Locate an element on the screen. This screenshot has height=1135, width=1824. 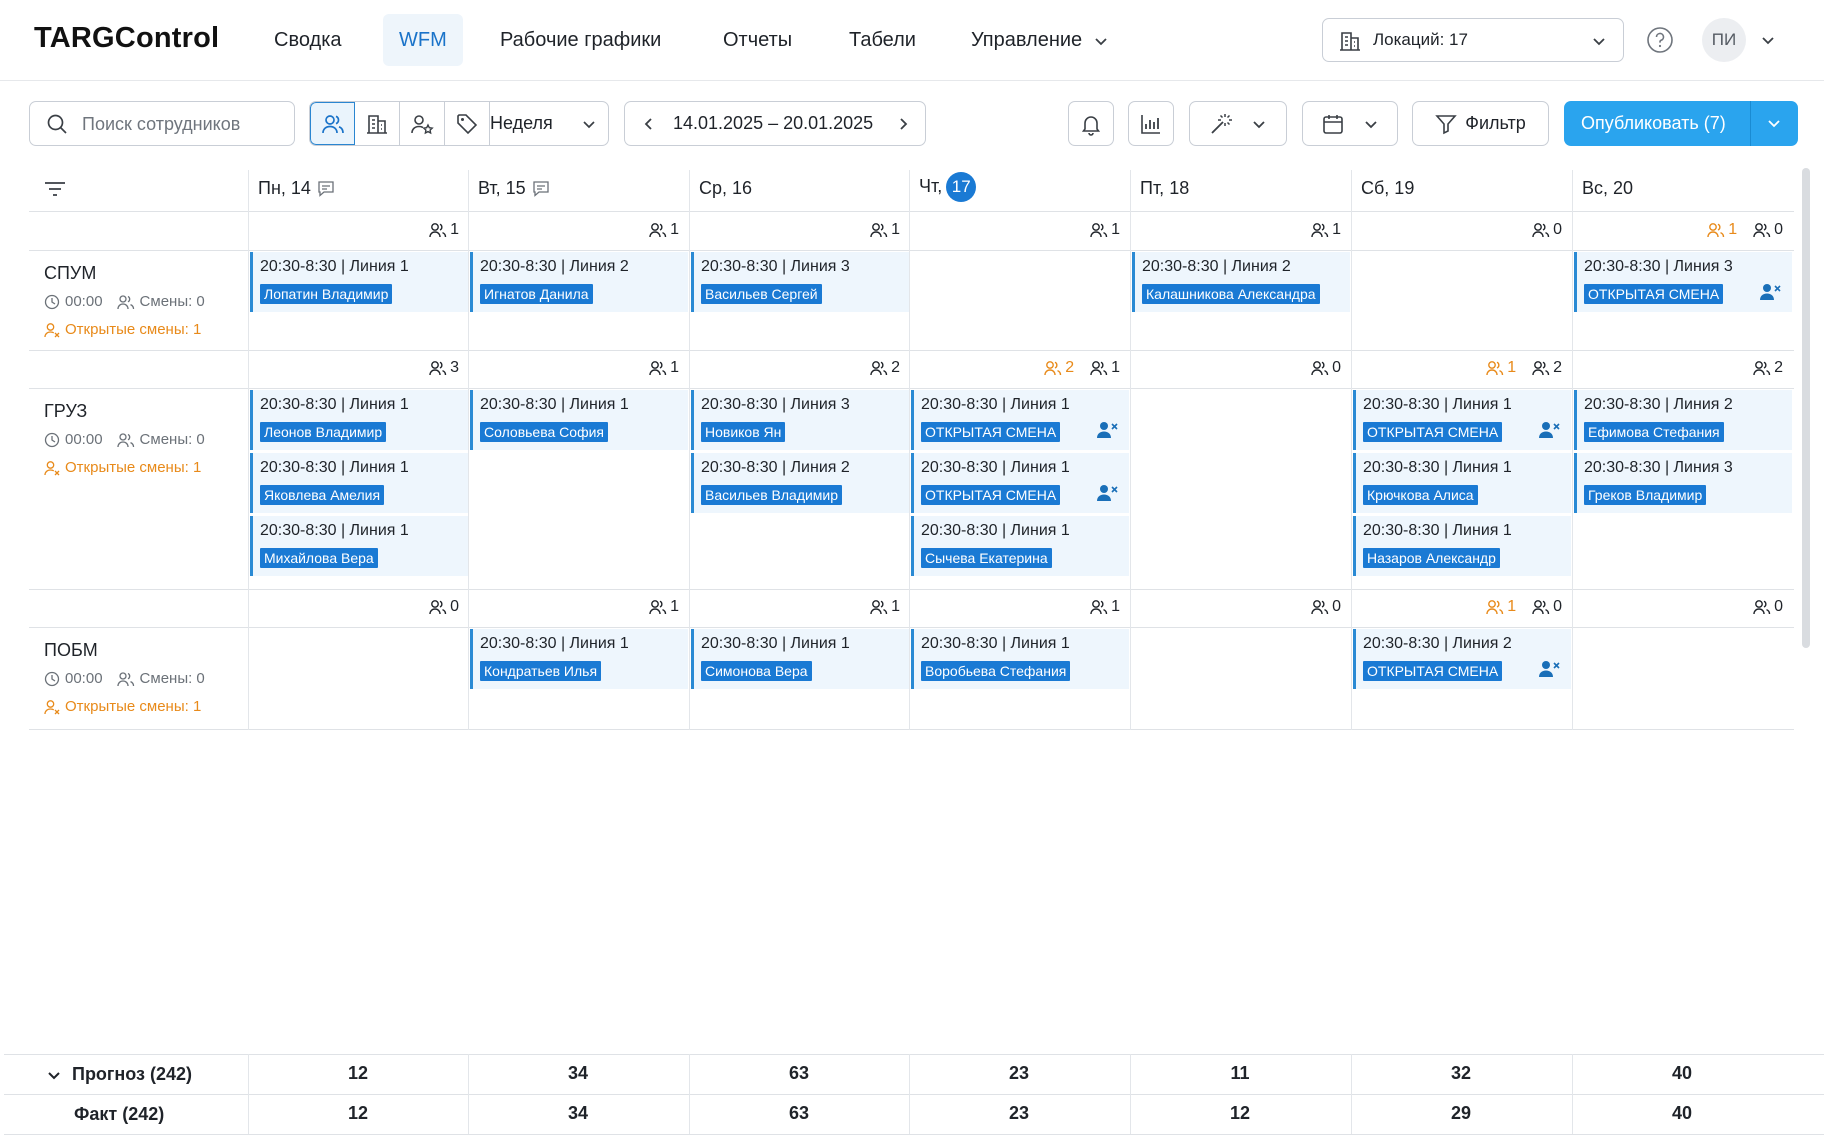
day-header: Ср, 16 is located at coordinates (725, 188).